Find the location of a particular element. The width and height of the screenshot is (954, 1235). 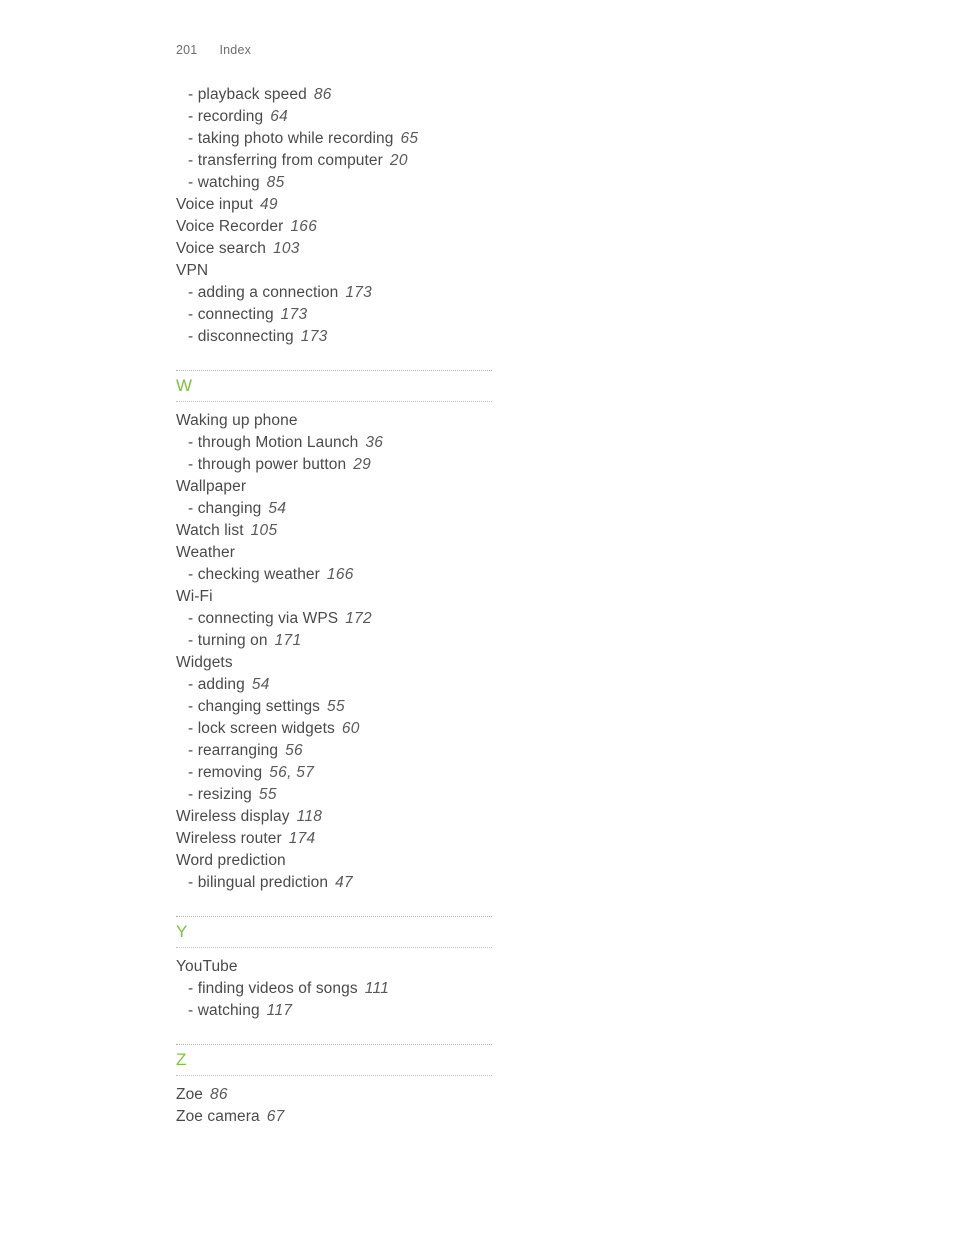

index-subentry: - connecting via WPS 172 is located at coordinates (334, 619).